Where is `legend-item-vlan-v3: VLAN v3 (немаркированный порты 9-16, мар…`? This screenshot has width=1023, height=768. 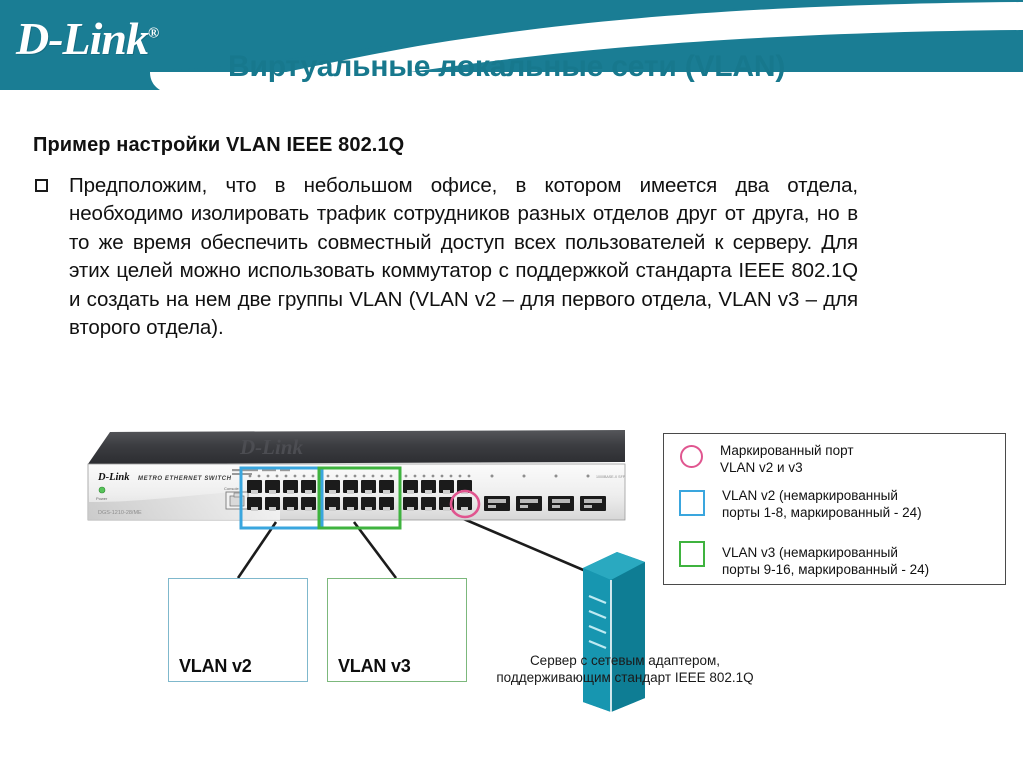 legend-item-vlan-v3: VLAN v3 (немаркированный порты 9-16, мар… is located at coordinates (800, 558).